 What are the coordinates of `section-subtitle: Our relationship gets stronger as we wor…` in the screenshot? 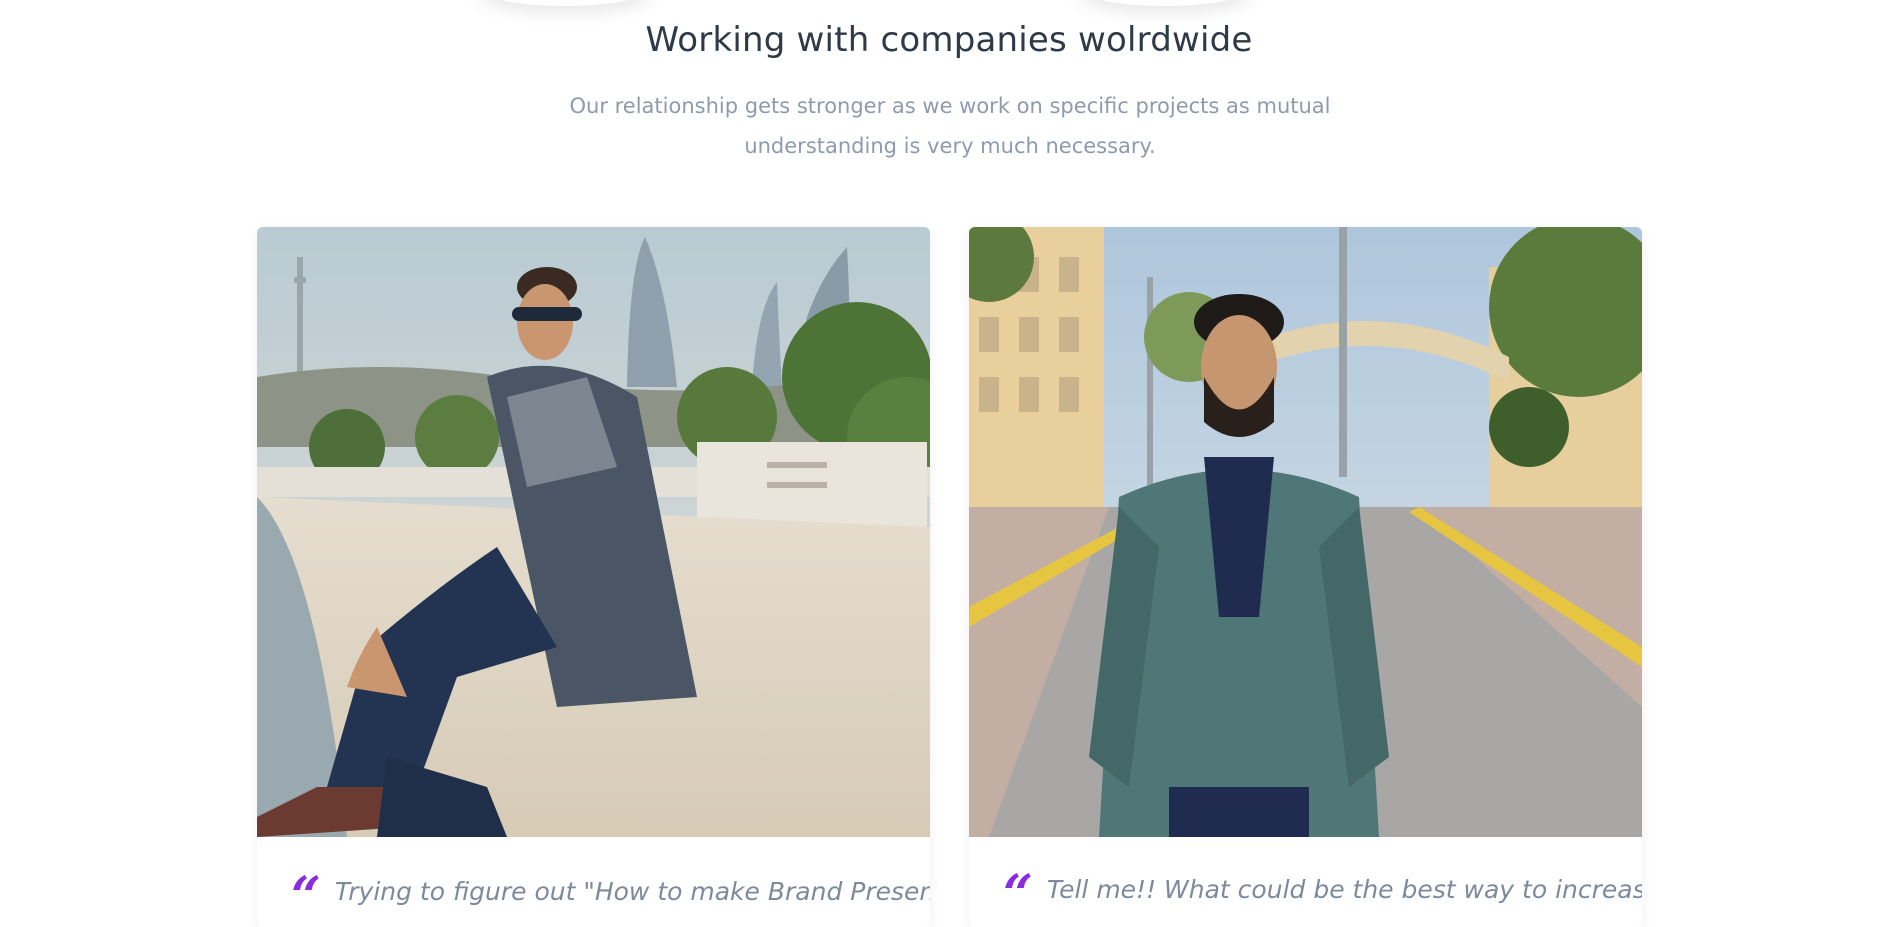 It's located at (950, 126).